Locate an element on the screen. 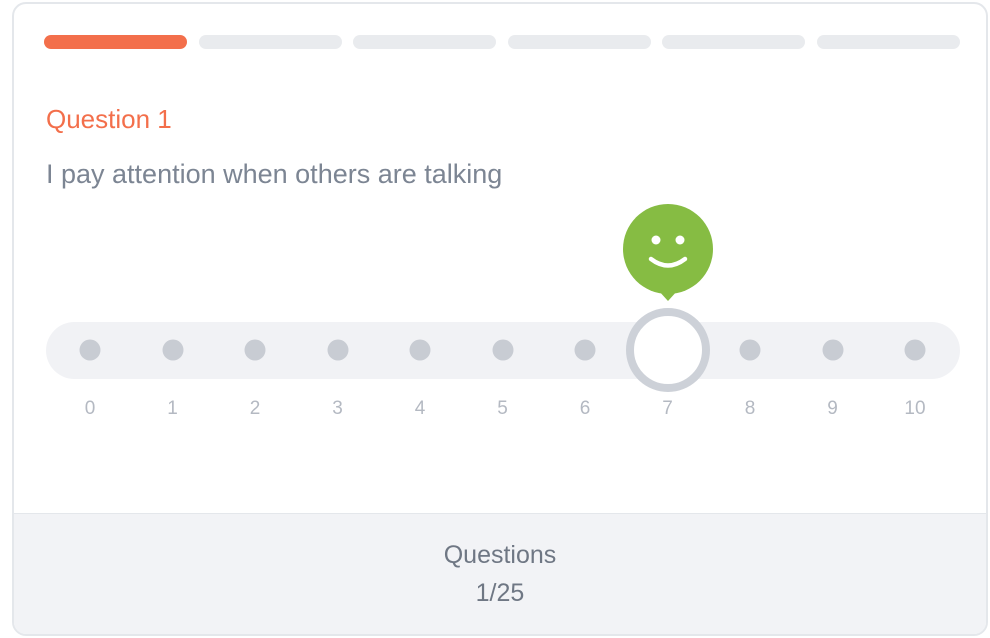 Image resolution: width=990 pixels, height=638 pixels. rating-label-0: 0 is located at coordinates (90, 408).